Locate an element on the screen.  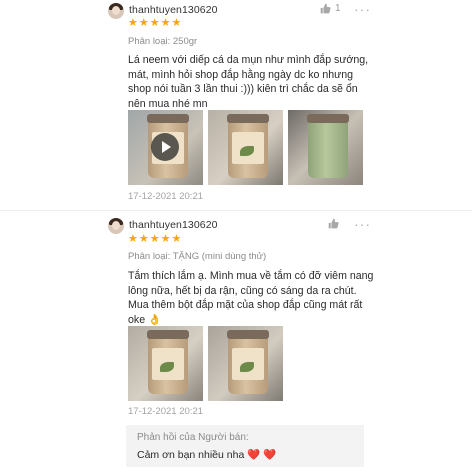
like-count: 1 is located at coordinates (338, 8).